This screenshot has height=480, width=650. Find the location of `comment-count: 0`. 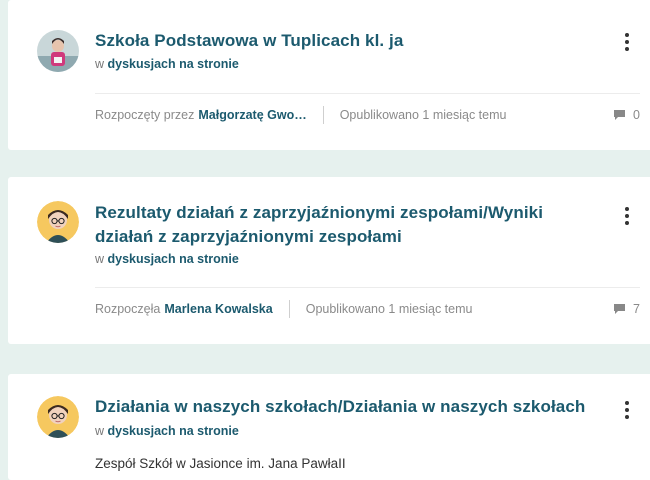

comment-count: 0 is located at coordinates (627, 115).